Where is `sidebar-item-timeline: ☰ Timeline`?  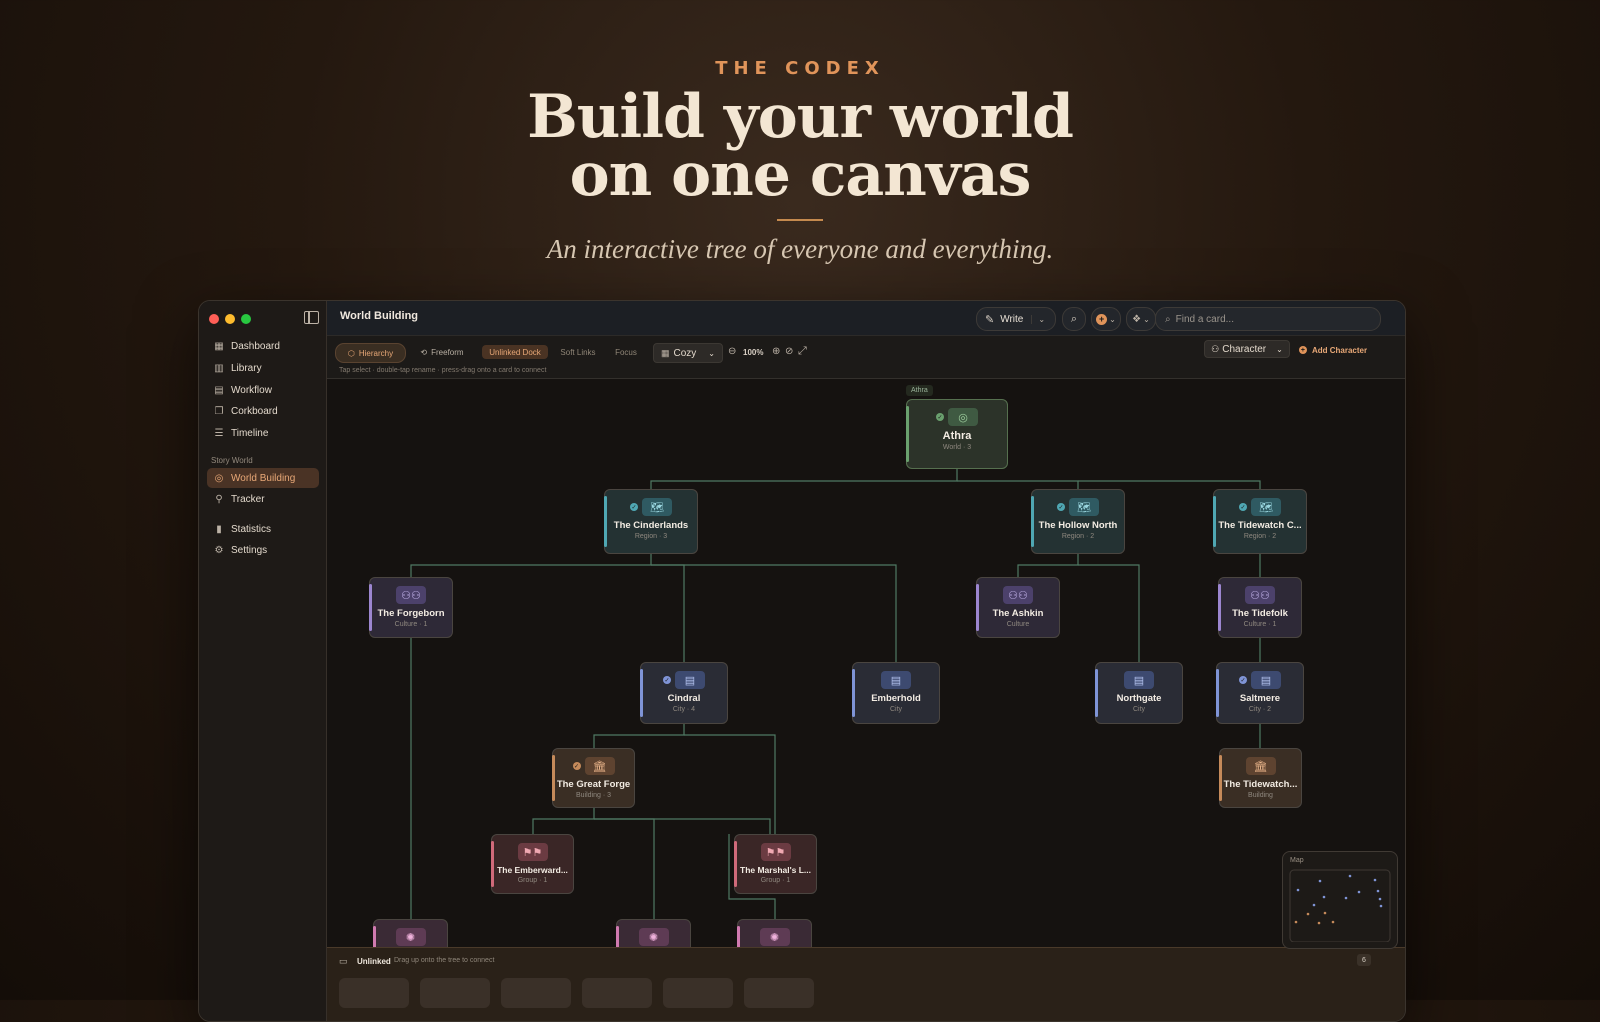
sidebar-item-timeline: ☰ Timeline is located at coordinates (263, 433).